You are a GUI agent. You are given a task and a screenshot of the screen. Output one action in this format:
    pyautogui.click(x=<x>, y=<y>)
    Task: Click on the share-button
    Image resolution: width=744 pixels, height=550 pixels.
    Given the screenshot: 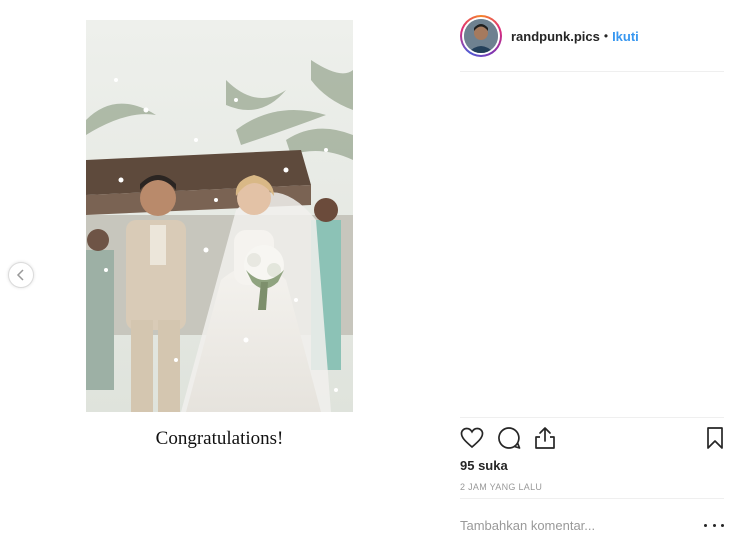 What is the action you would take?
    pyautogui.click(x=545, y=438)
    